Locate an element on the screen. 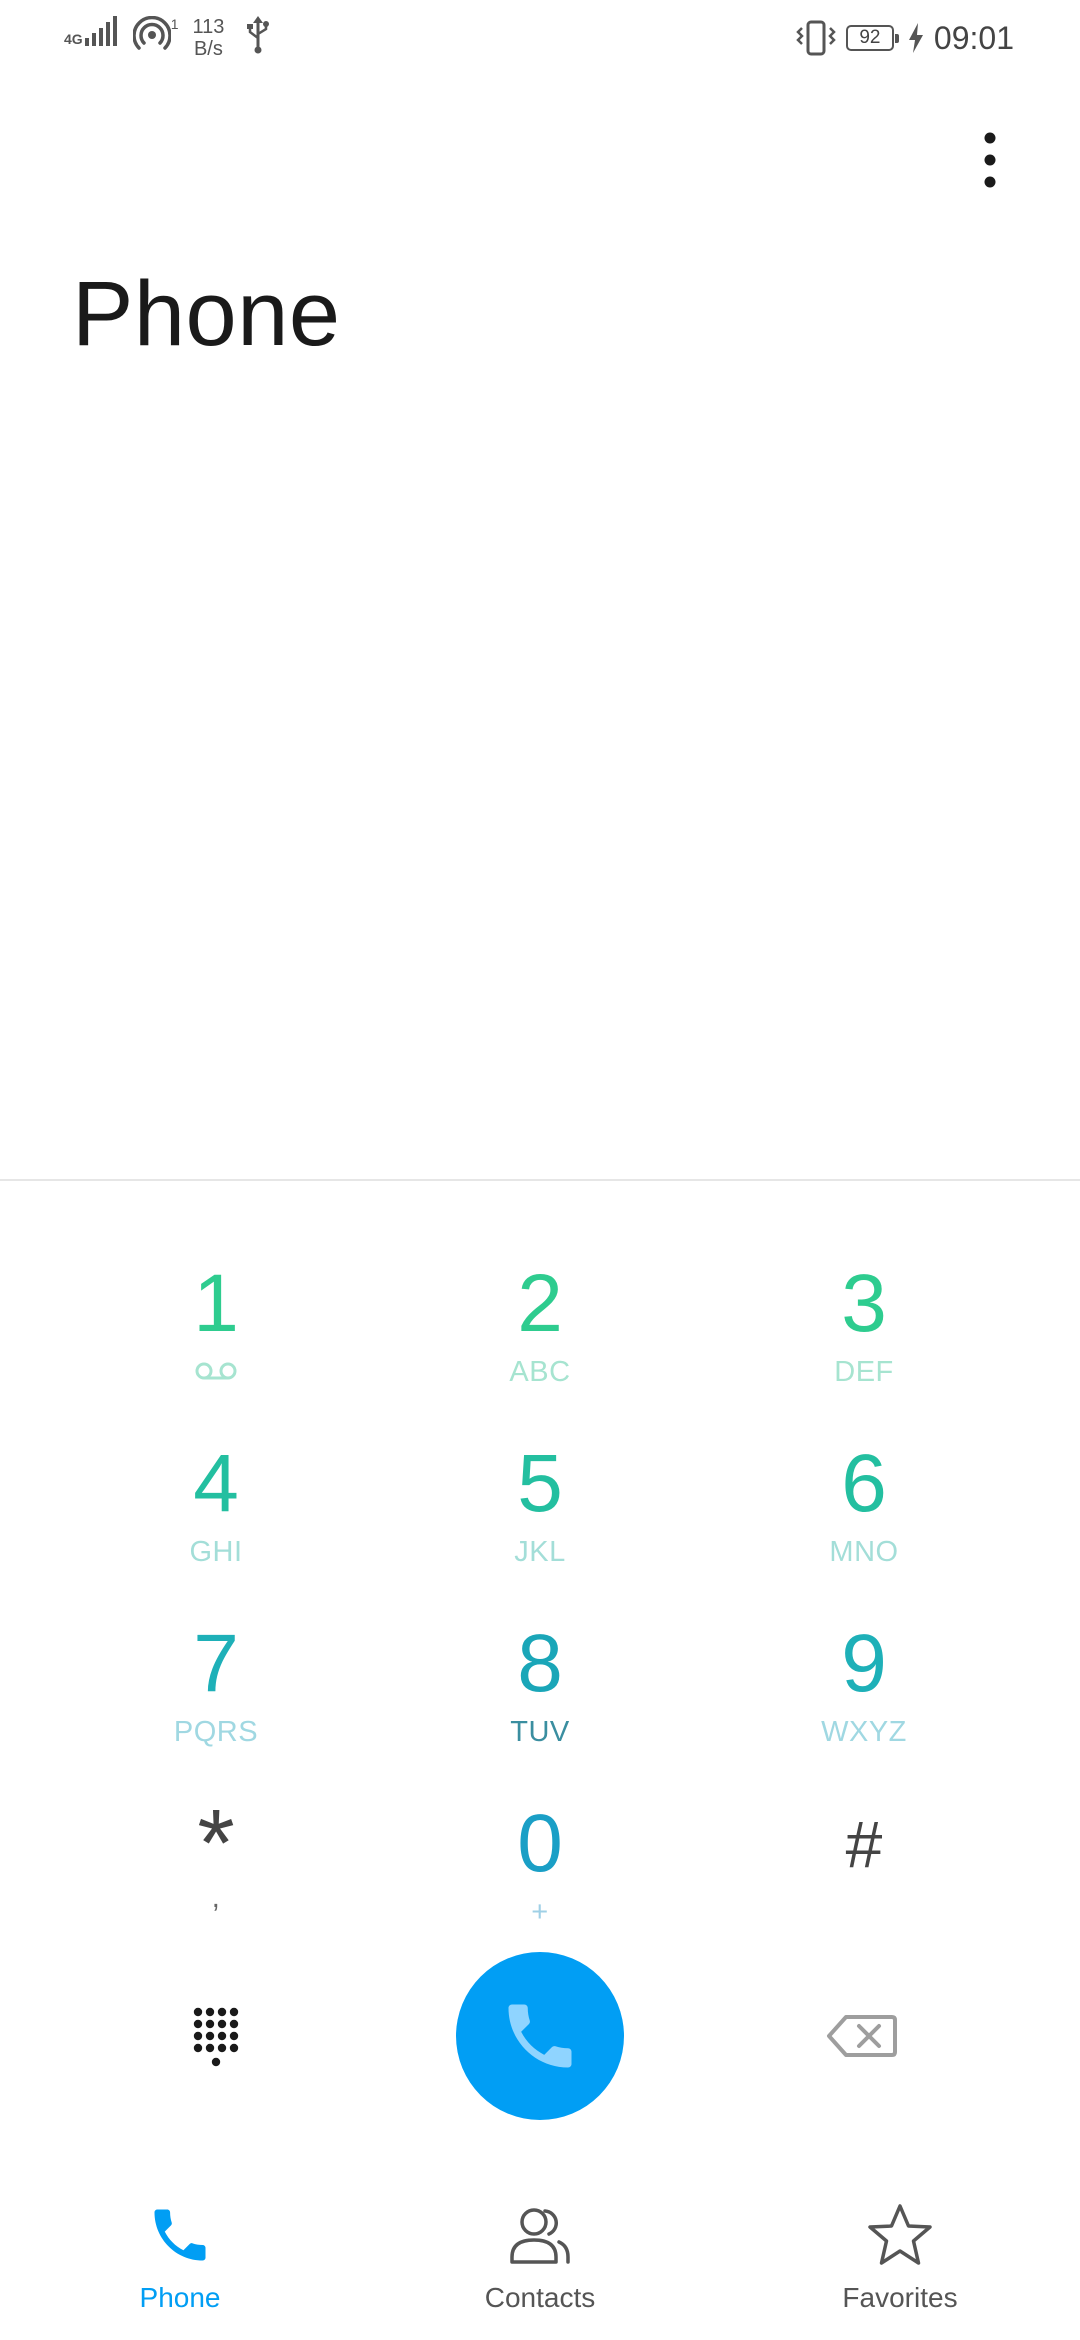  page-title: Phone is located at coordinates (206, 314).